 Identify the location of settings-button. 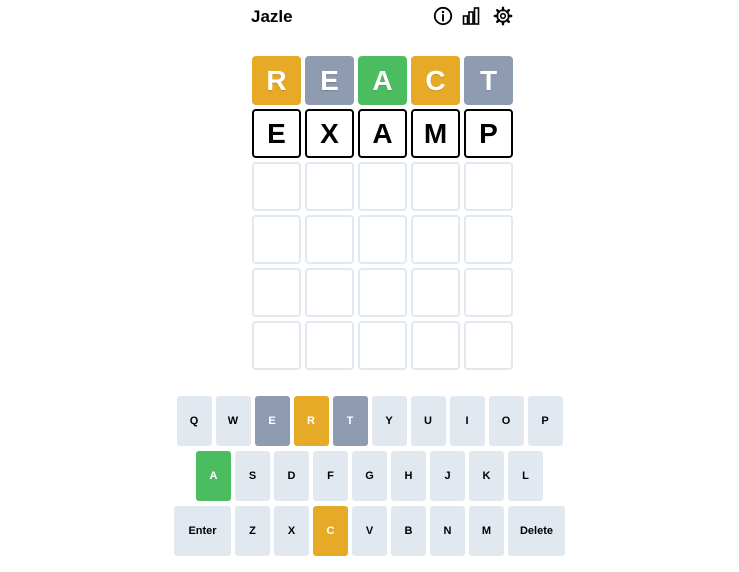
(503, 16).